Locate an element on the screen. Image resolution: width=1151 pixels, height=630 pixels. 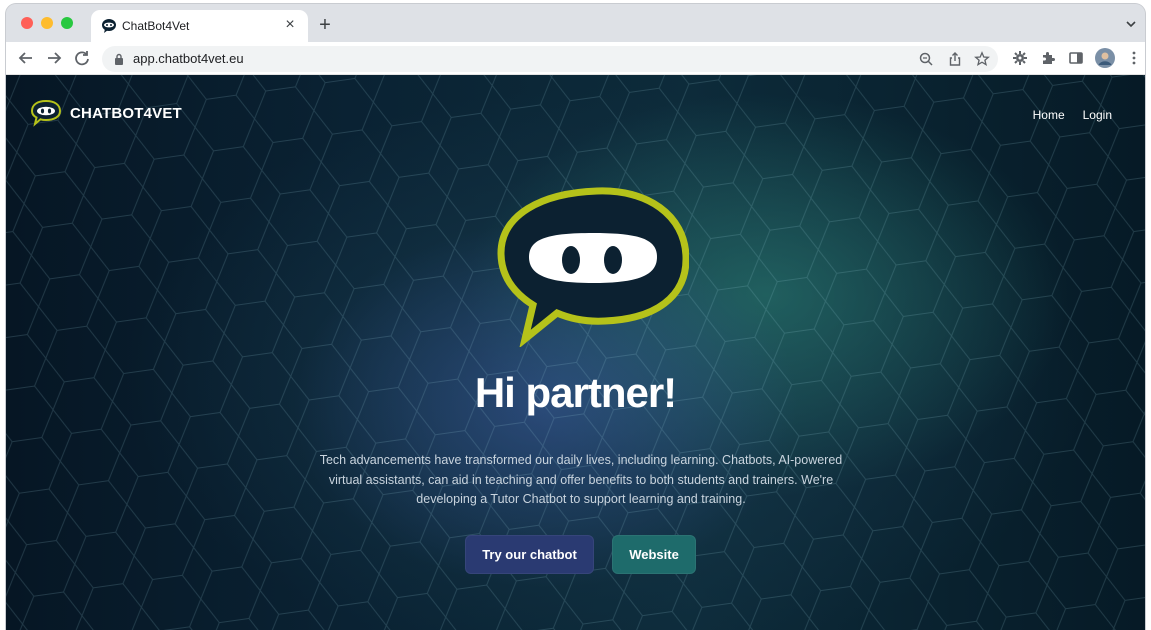
url-text: app.chatbot4vet.eu is located at coordinates (188, 58).